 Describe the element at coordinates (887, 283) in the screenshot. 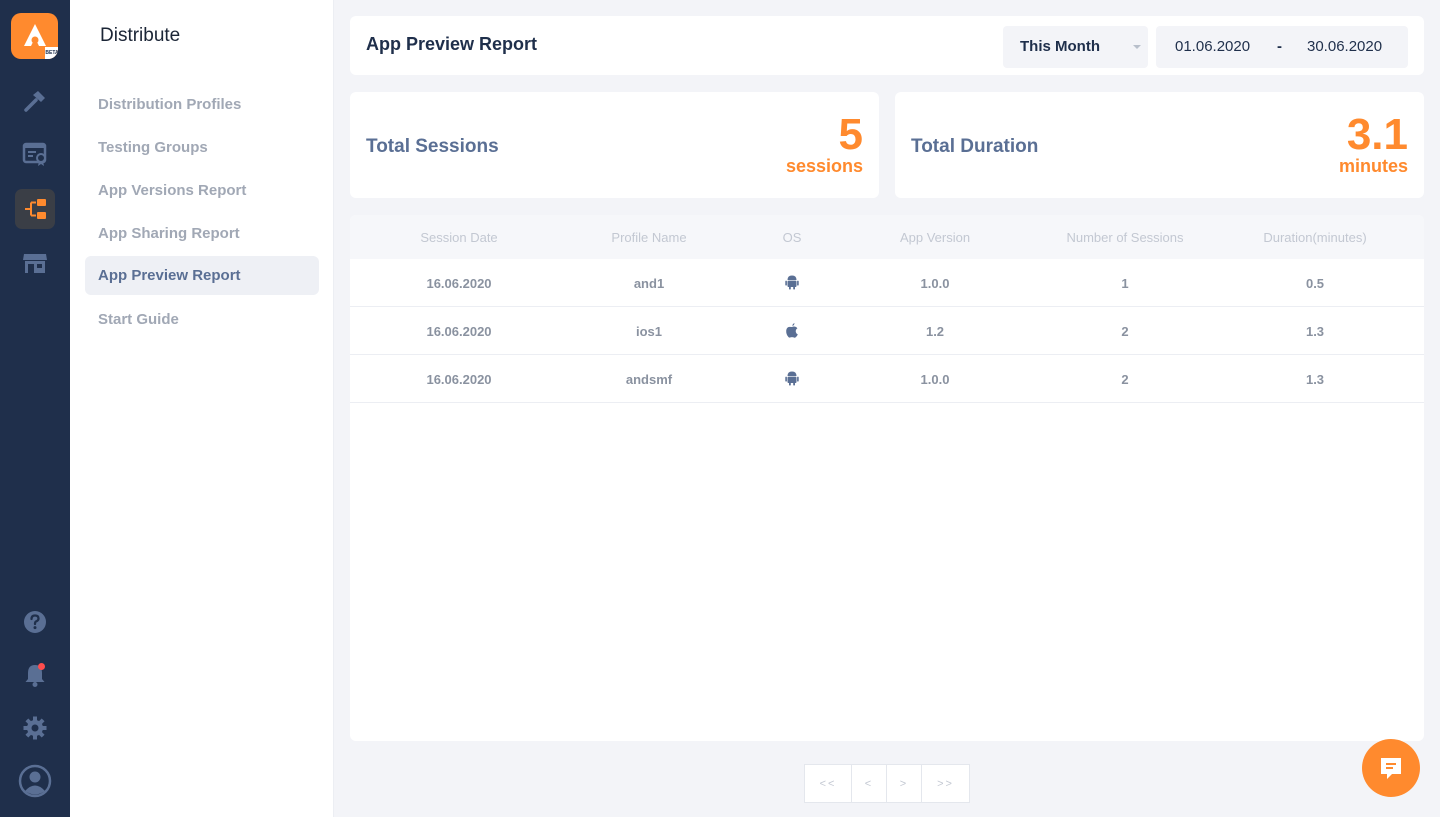

I see `table-row: 16.06.2020 and1 1.0.0 1 0.5` at that location.